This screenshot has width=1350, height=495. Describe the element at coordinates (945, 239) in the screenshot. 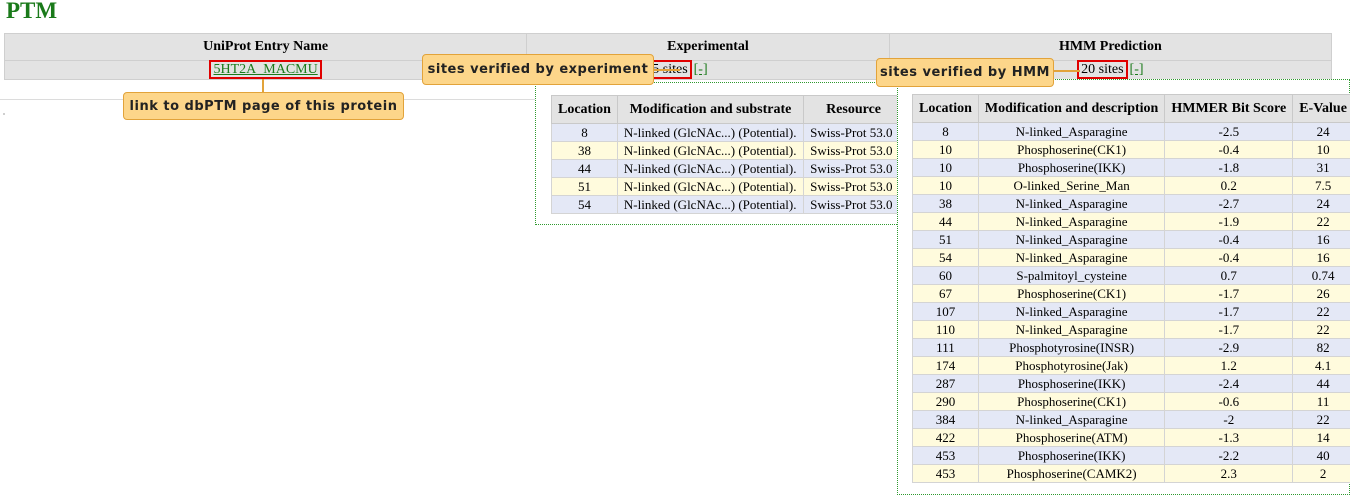

I see `hmm-cell-0: 51` at that location.